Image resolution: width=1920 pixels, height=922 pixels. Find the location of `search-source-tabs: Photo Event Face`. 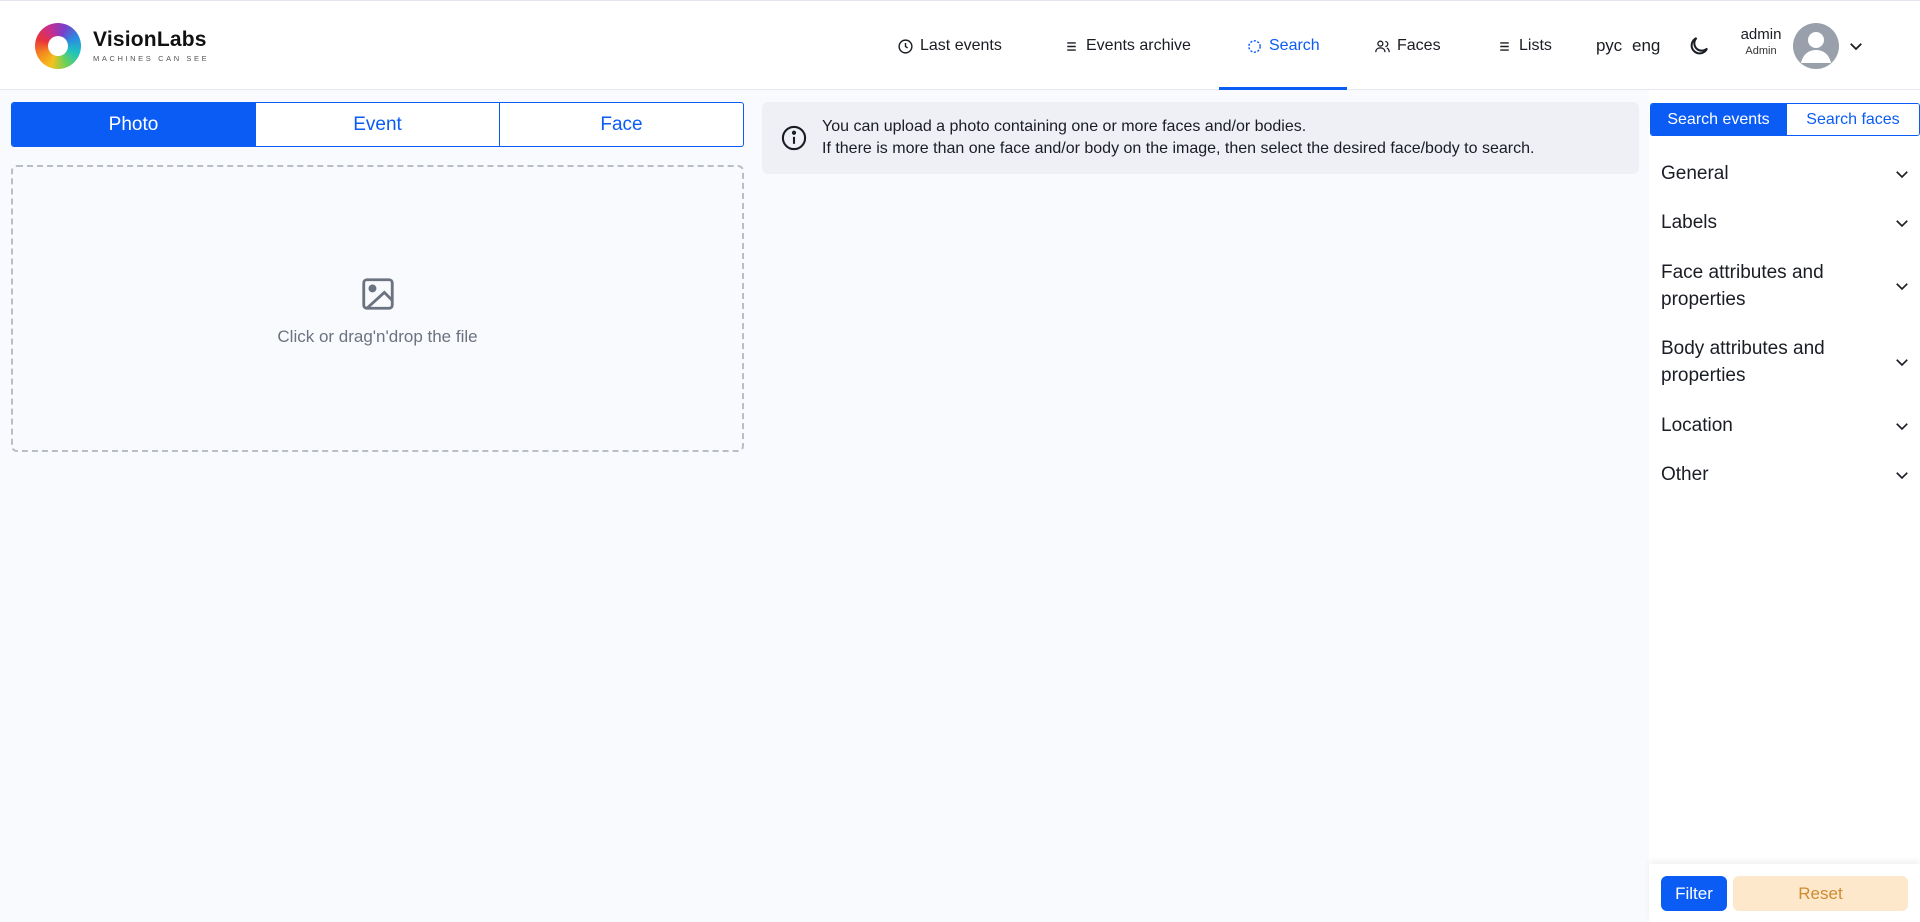

search-source-tabs: Photo Event Face is located at coordinates (377, 124).